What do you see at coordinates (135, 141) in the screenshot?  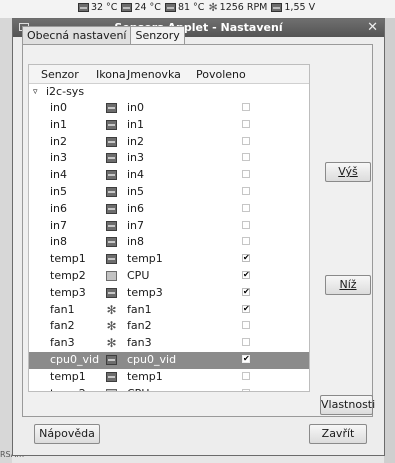 I see `sensor-label: in2` at bounding box center [135, 141].